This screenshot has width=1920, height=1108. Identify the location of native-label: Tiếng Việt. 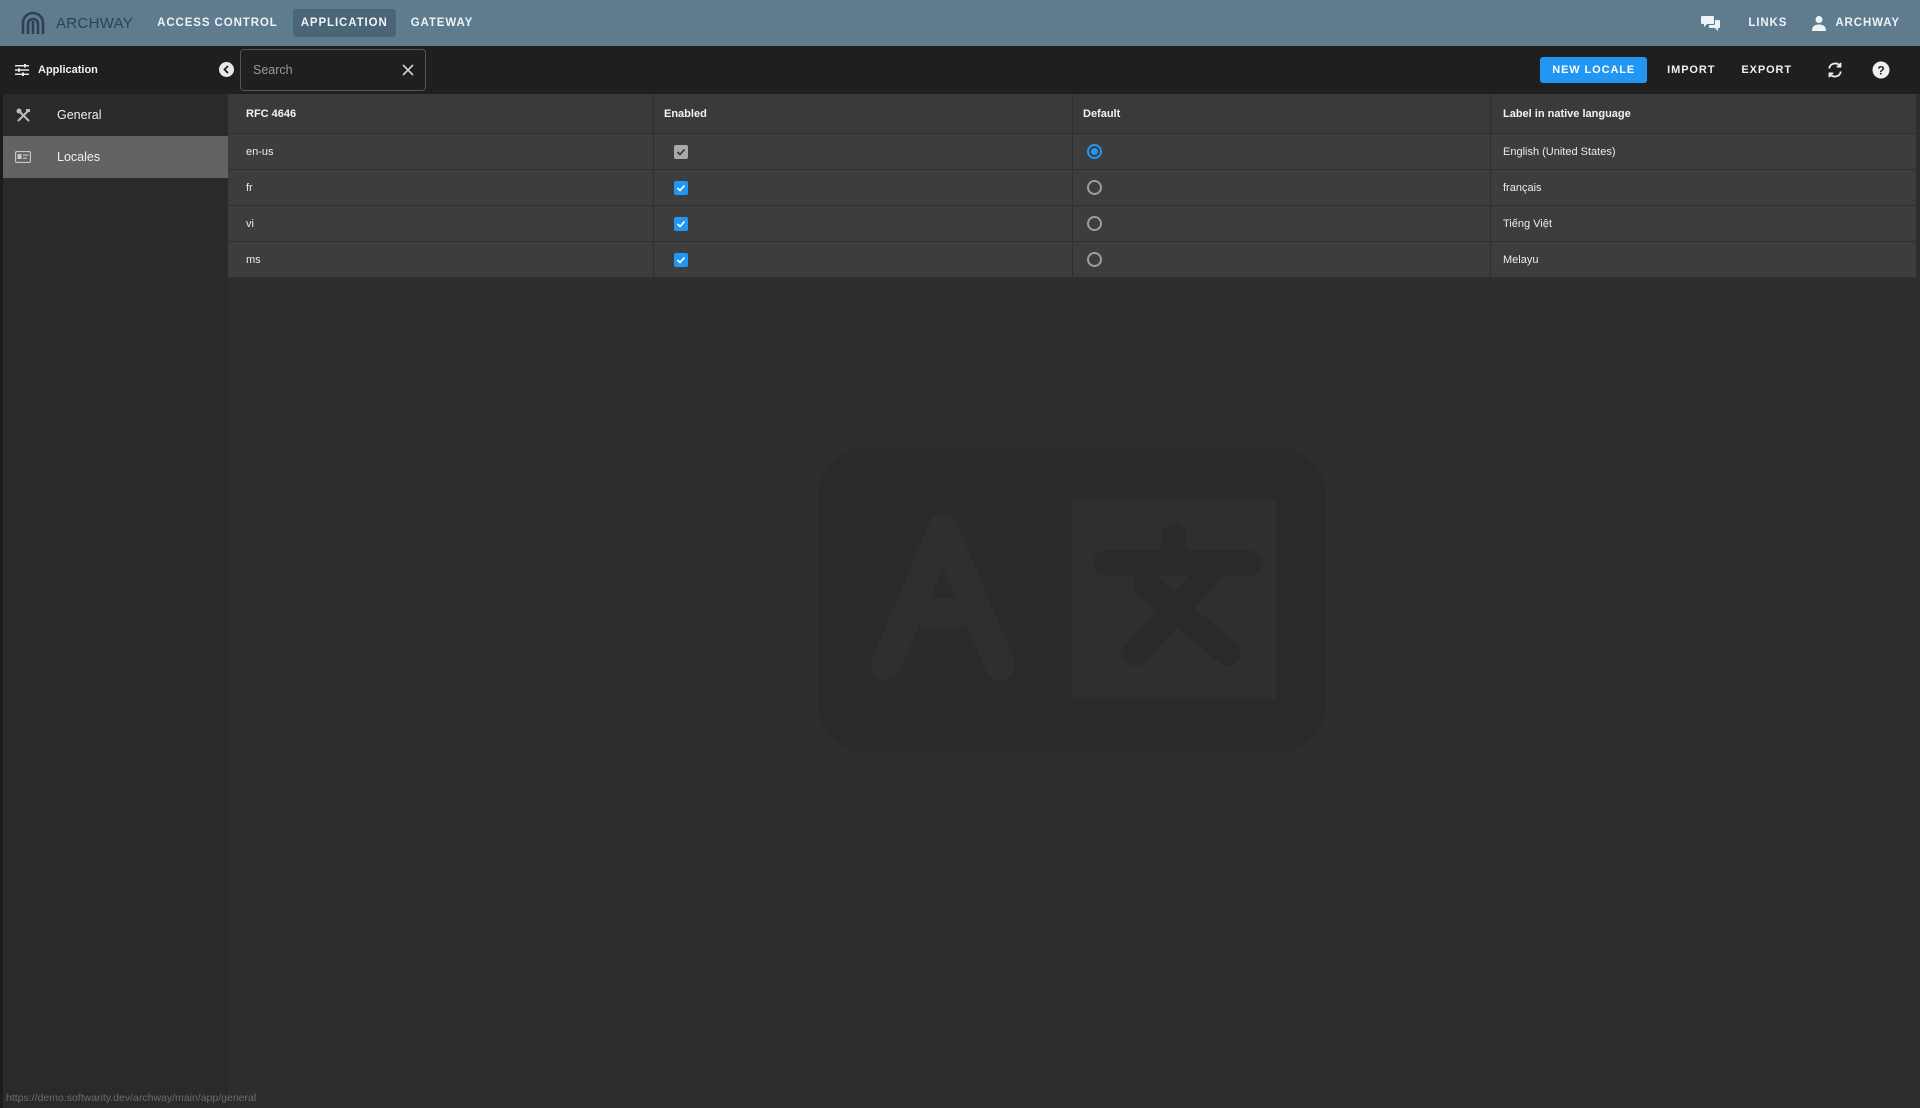
(1527, 223).